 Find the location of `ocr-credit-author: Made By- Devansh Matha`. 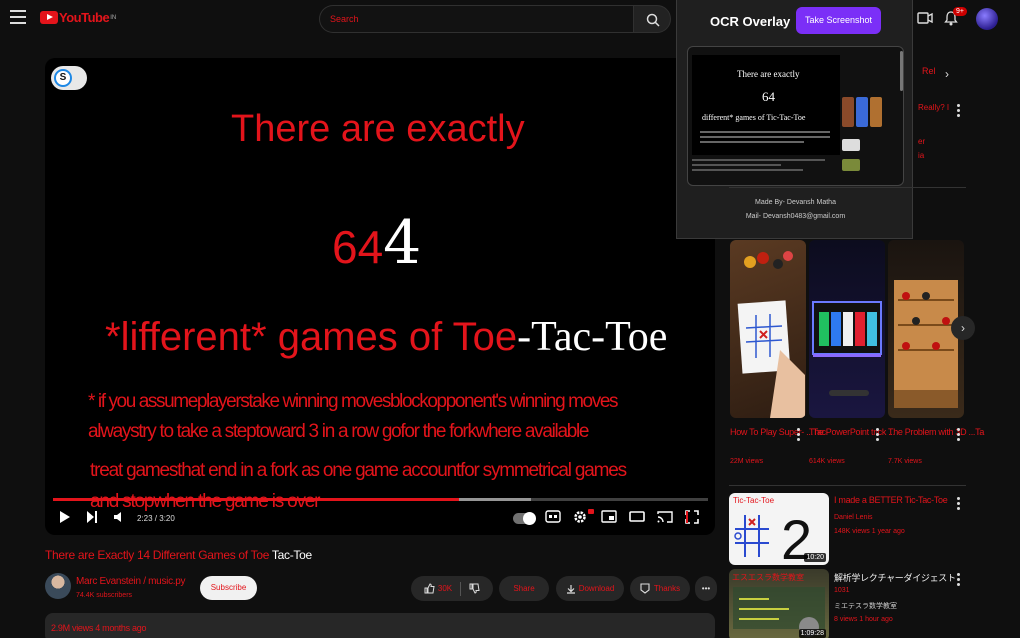

ocr-credit-author: Made By- Devansh Matha is located at coordinates (795, 202).